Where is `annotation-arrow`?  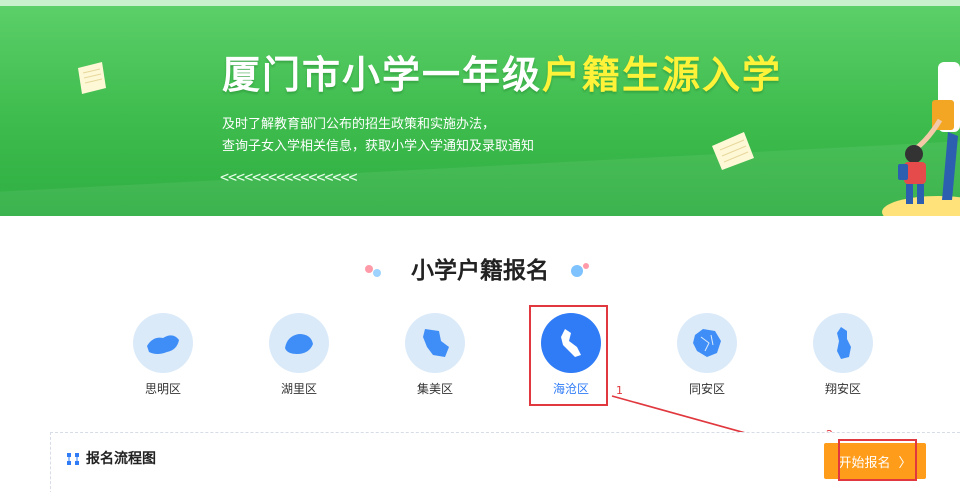
annotation-arrow is located at coordinates (724, 428).